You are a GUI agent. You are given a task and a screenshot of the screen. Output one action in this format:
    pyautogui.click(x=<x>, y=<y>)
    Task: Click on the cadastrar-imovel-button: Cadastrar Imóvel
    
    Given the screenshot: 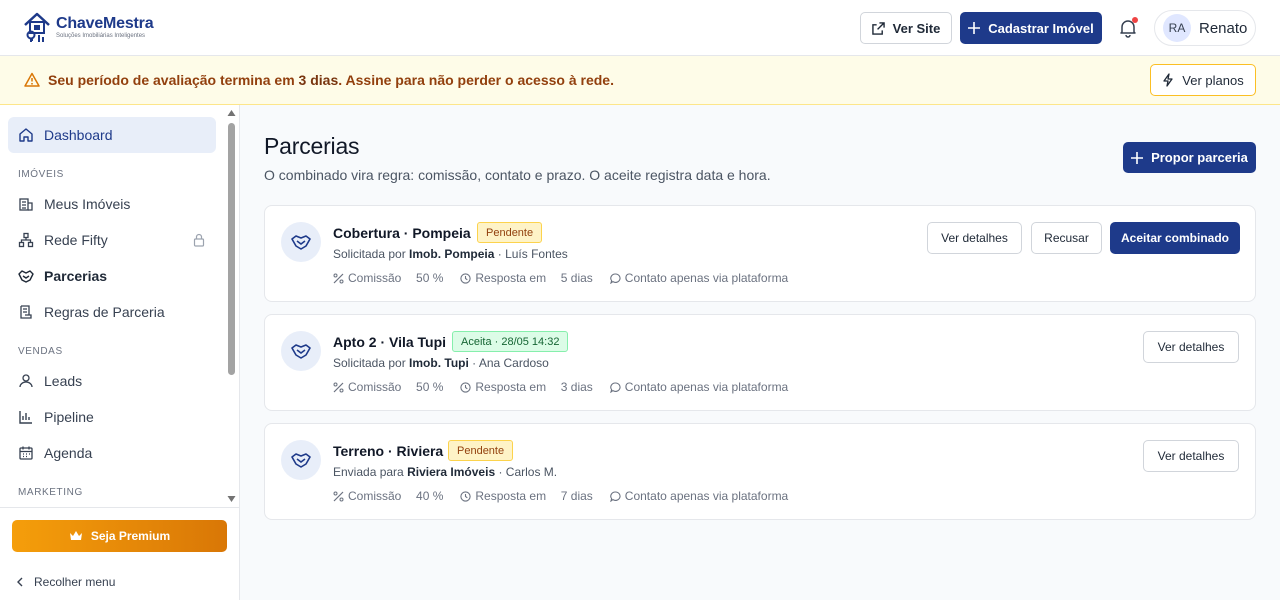 What is the action you would take?
    pyautogui.click(x=1031, y=28)
    